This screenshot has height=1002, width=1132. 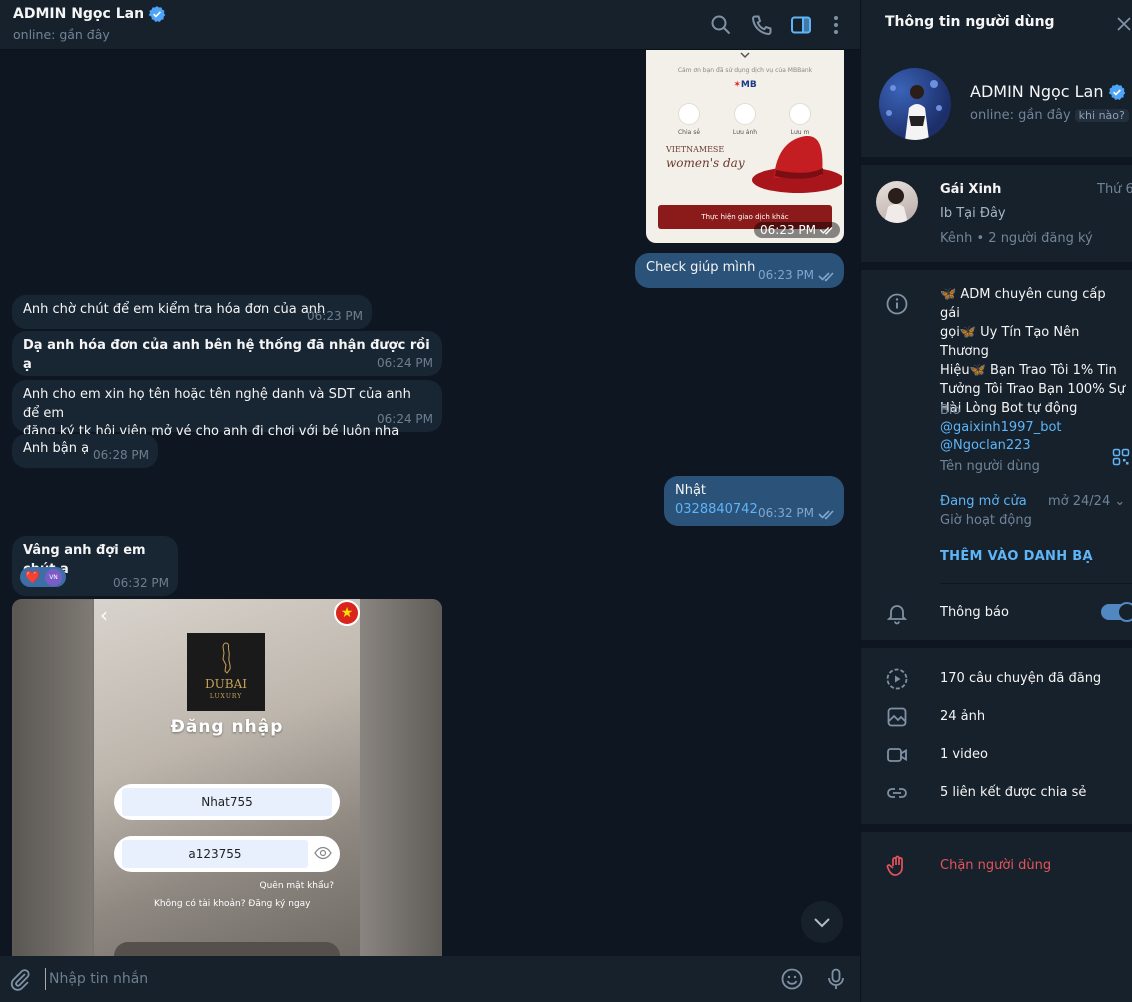 I want to click on link-icon, so click(x=897, y=793).